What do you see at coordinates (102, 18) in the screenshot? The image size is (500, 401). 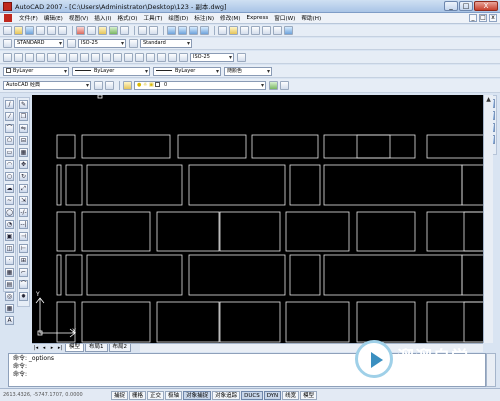 I see `menu-insert: 插入(I)` at bounding box center [102, 18].